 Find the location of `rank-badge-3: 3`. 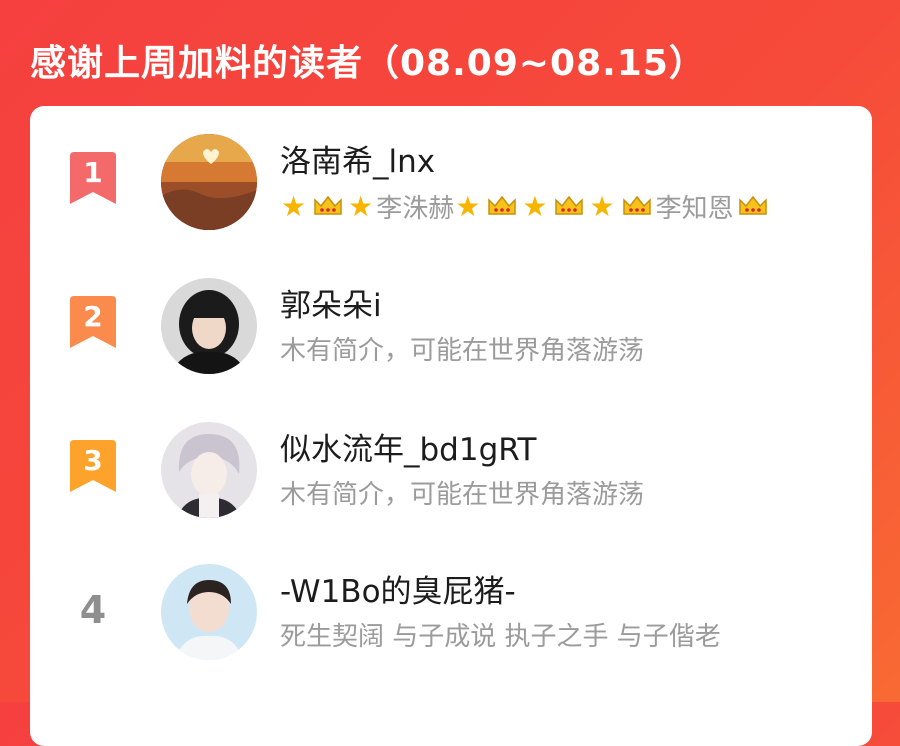

rank-badge-3: 3 is located at coordinates (93, 468).